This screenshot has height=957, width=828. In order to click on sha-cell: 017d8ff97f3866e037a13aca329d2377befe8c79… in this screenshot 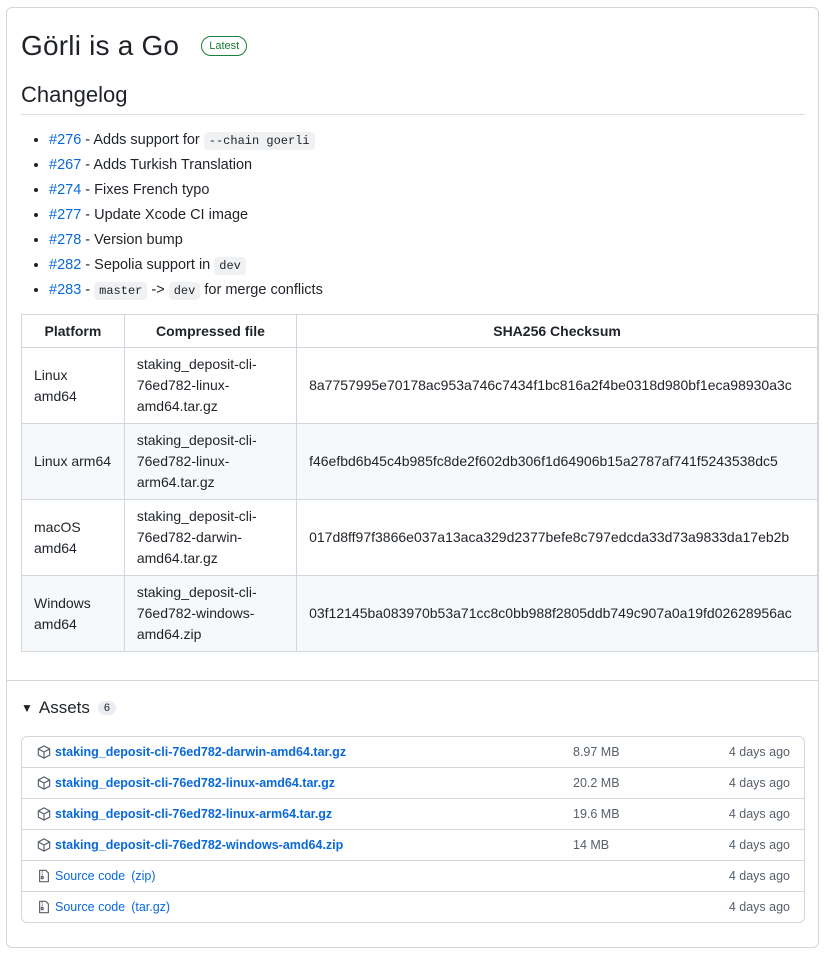, I will do `click(557, 537)`.